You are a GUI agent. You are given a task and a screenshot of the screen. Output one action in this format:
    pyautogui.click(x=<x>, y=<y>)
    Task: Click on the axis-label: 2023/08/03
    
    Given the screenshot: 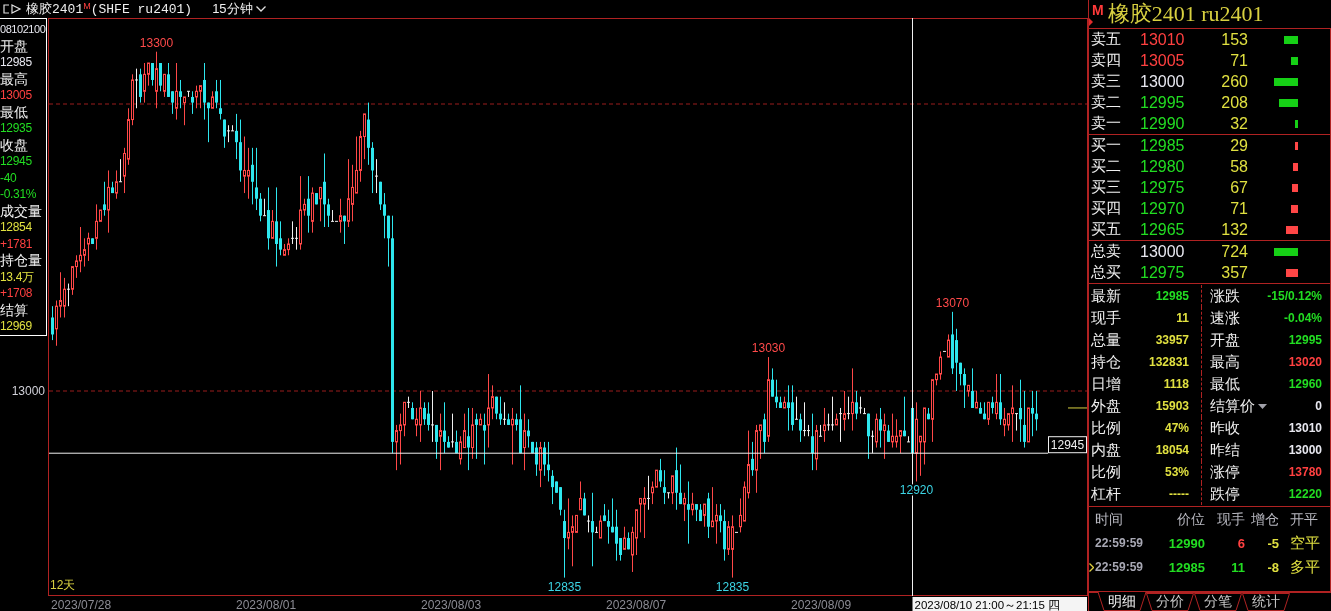 What is the action you would take?
    pyautogui.click(x=451, y=604)
    